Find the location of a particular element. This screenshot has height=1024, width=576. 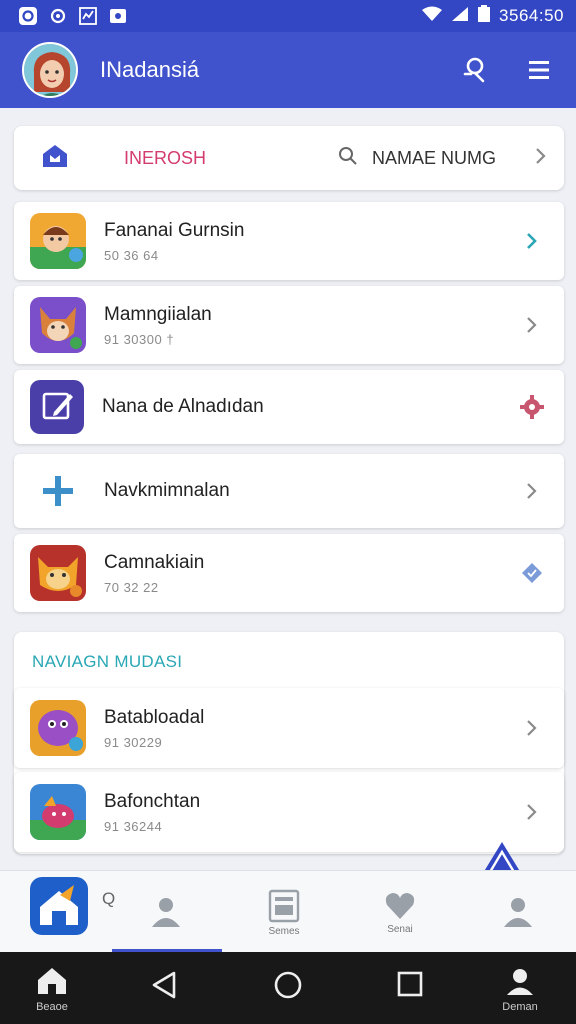

recents-button is located at coordinates (410, 985).